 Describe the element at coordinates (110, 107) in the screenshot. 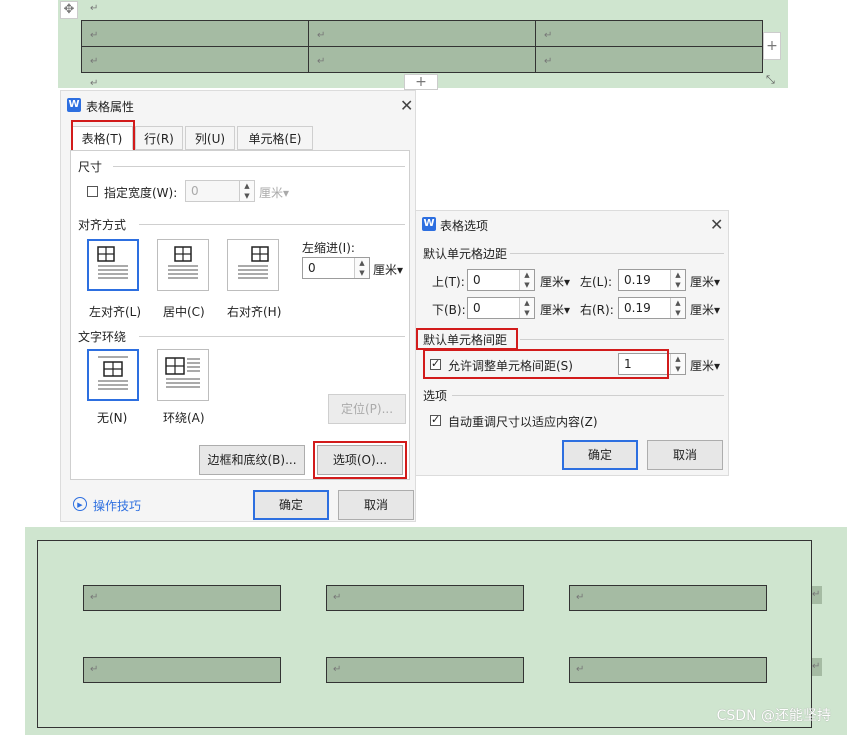

I see `dialog-title: 表格属性` at that location.